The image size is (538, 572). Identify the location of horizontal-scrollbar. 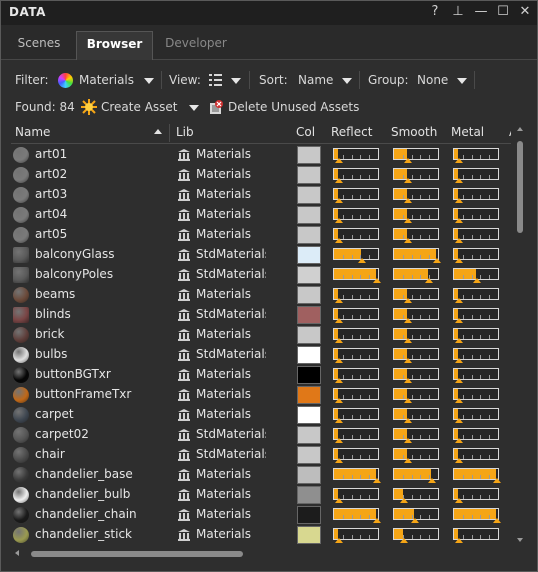
(261, 554).